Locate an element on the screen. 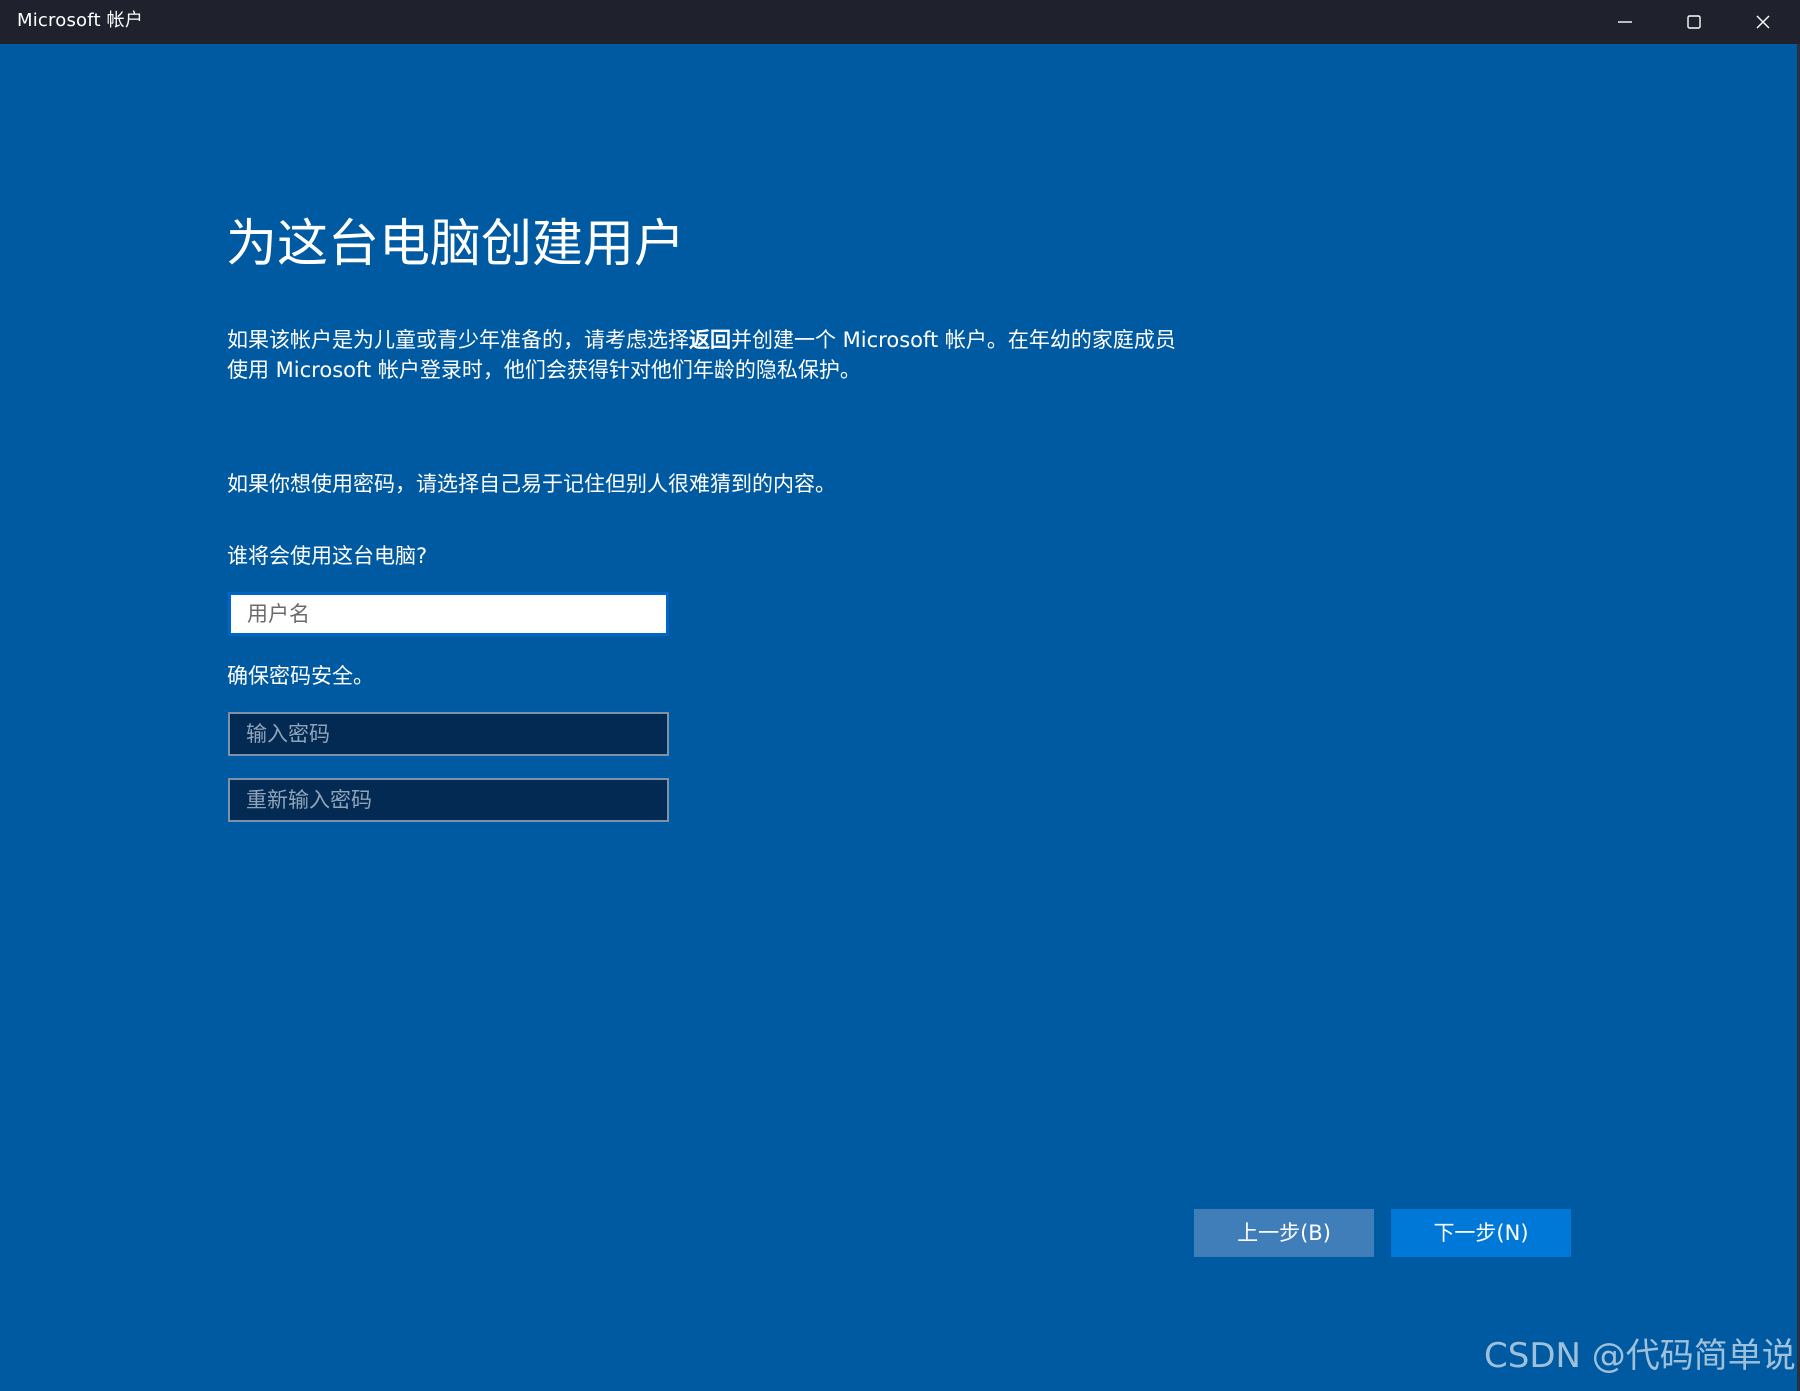  child-note-text-continued: 并创建一个 Microsoft 帐户。在年幼的家庭成员 is located at coordinates (953, 340).